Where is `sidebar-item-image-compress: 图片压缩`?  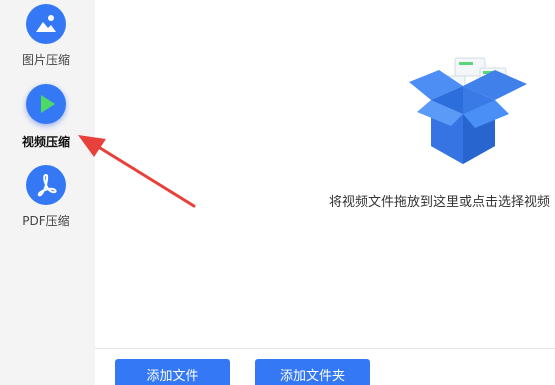
sidebar-item-image-compress: 图片压缩 is located at coordinates (47, 40).